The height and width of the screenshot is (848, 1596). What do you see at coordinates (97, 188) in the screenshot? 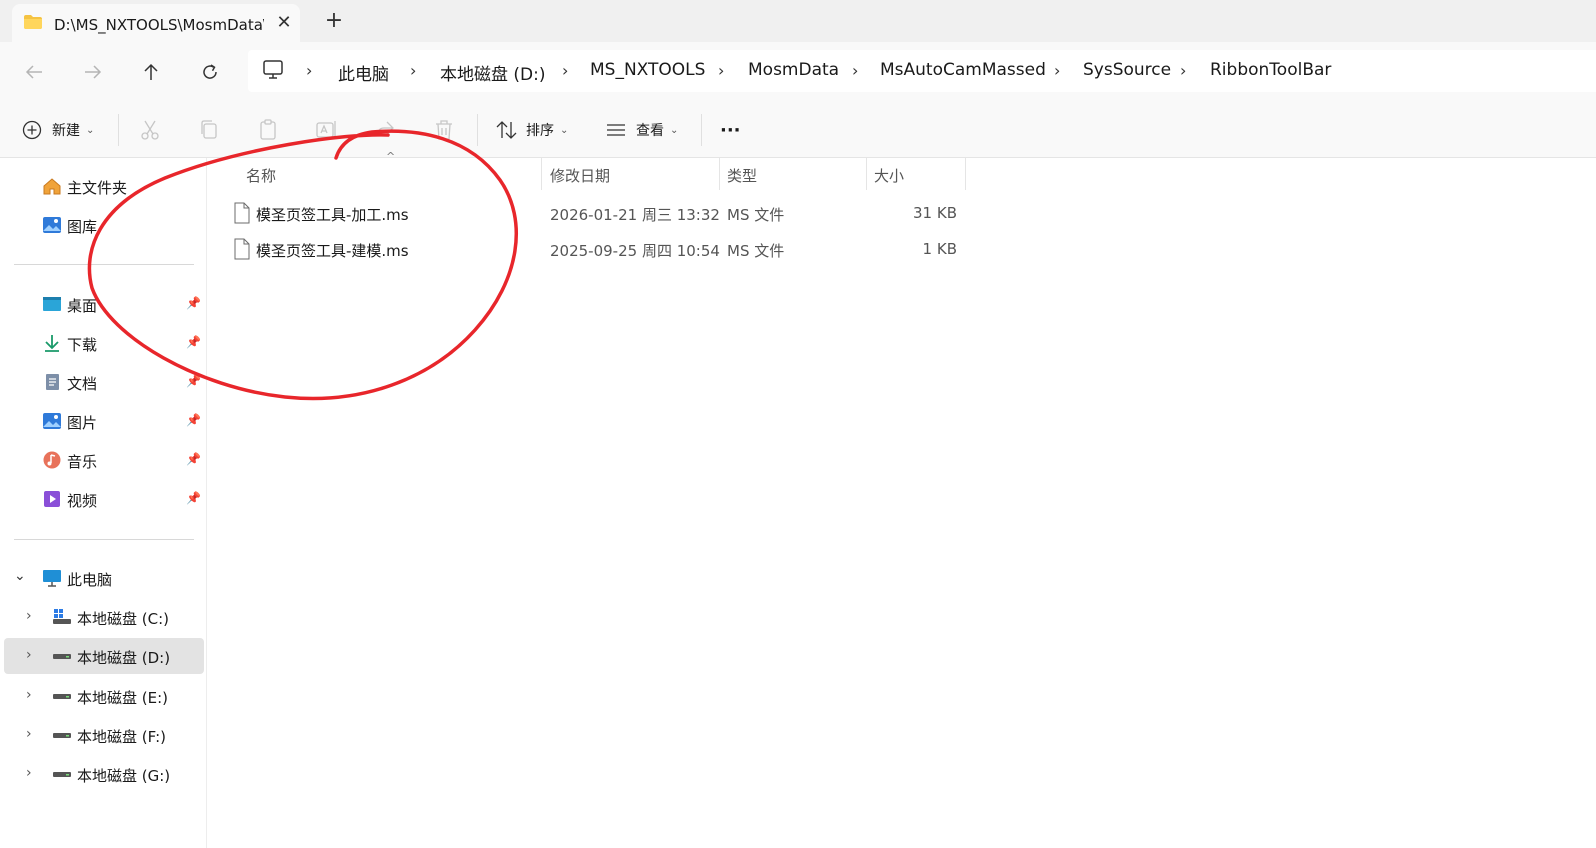
I see `sidebar-item-label: 主文件夹` at bounding box center [97, 188].